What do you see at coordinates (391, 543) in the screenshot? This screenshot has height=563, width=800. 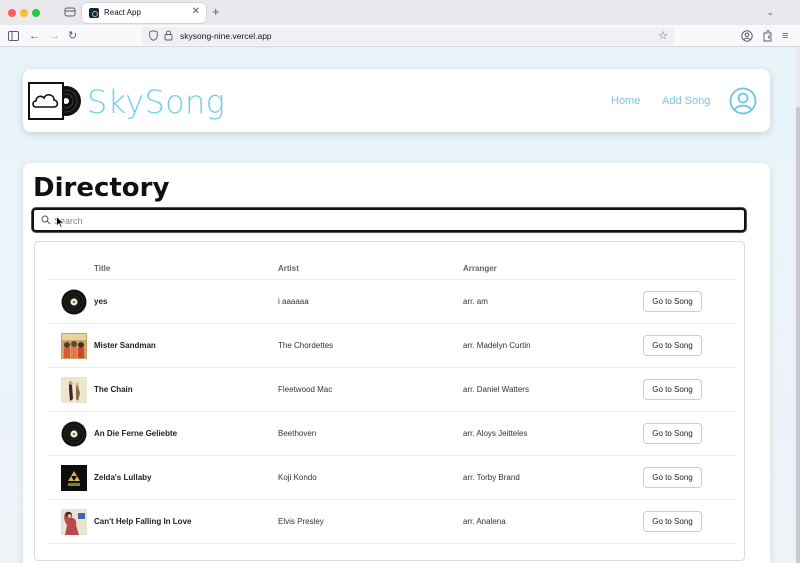 I see `row-divider` at bounding box center [391, 543].